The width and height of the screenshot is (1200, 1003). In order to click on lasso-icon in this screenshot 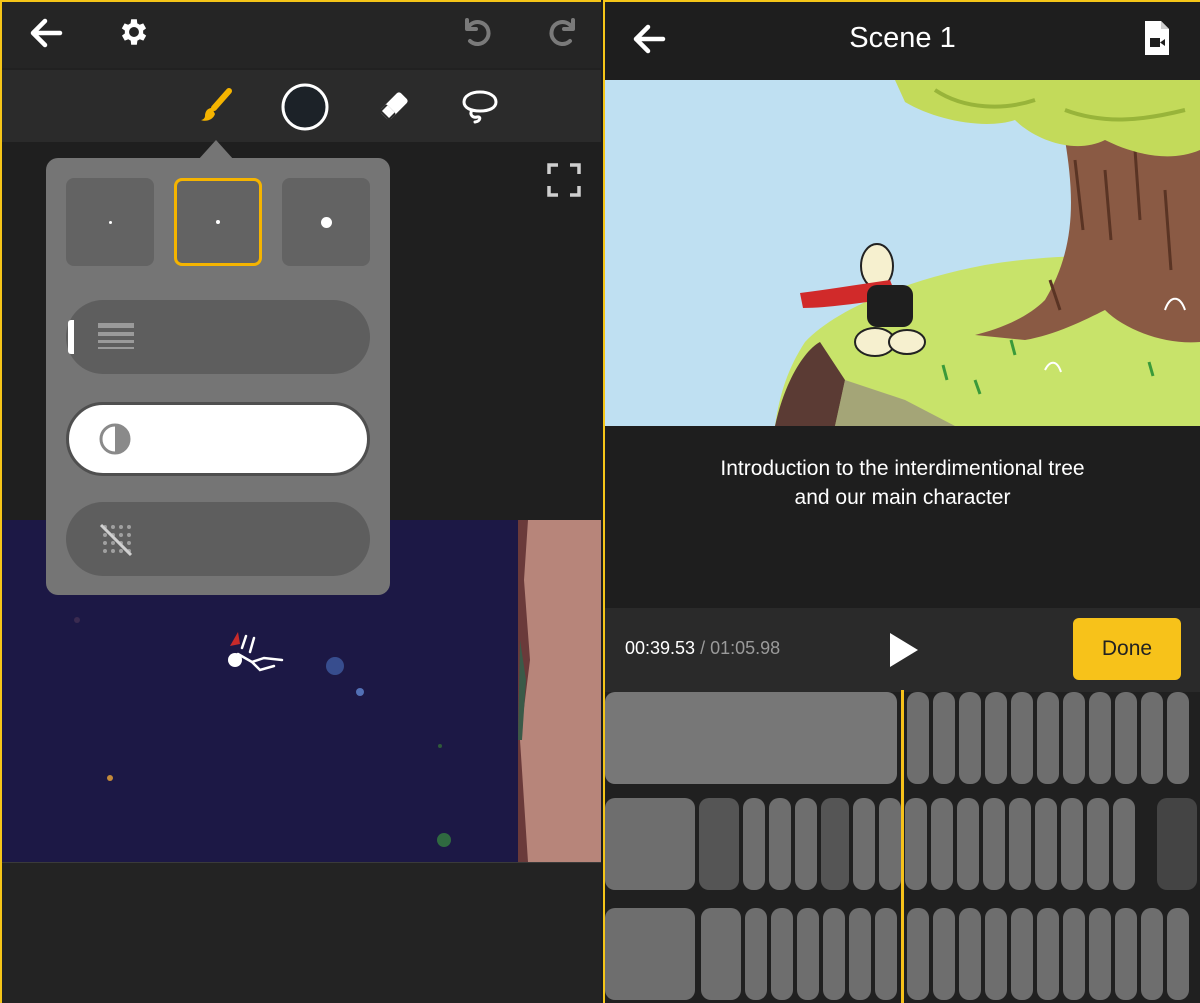, I will do `click(480, 106)`.